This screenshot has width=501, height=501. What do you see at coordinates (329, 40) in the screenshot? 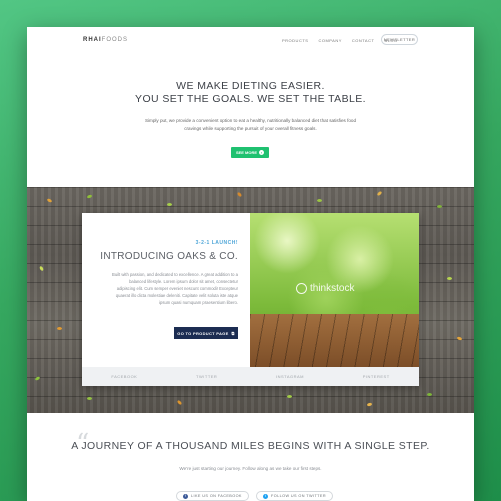
I see `nav-link-company: COMPANY` at bounding box center [329, 40].